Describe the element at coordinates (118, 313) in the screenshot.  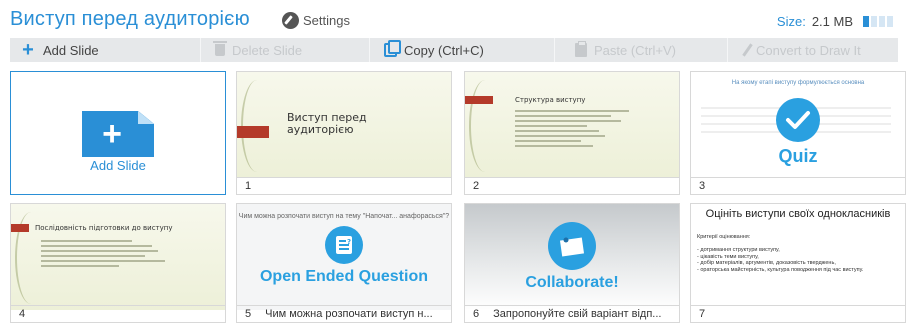
I see `slide-caption: 4` at that location.